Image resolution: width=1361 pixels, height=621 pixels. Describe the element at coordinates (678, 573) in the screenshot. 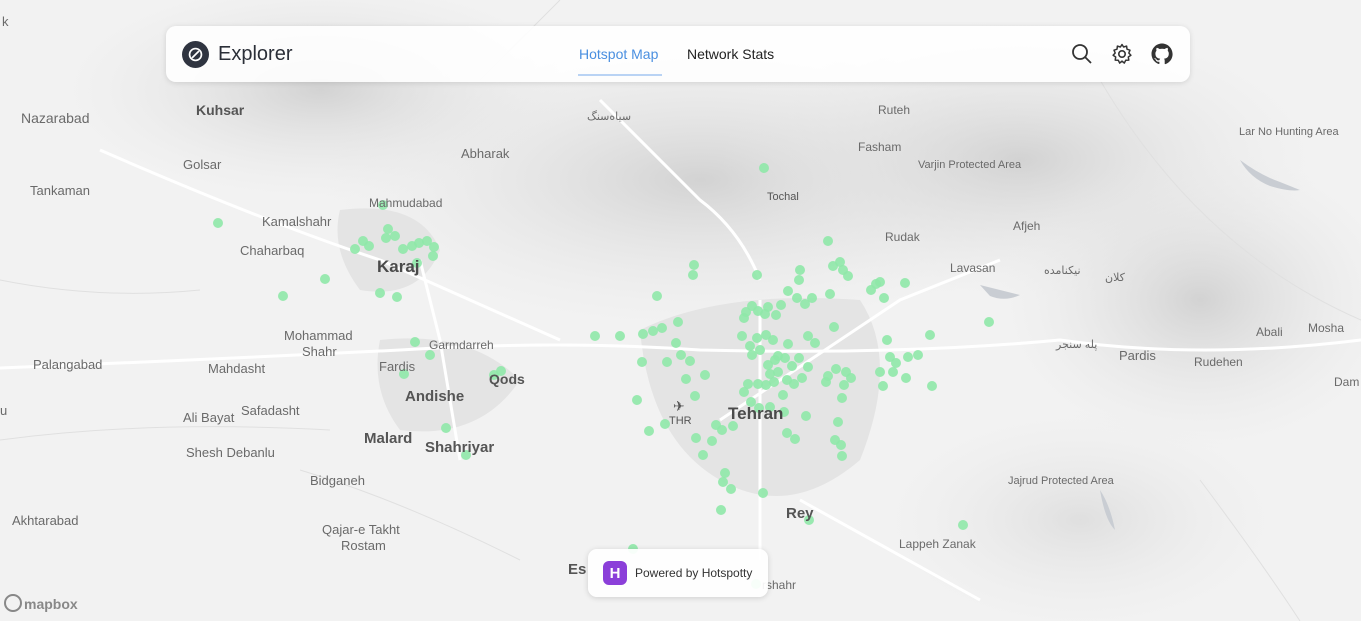

I see `powered-by-badge: H Powered by Hotspotty` at that location.